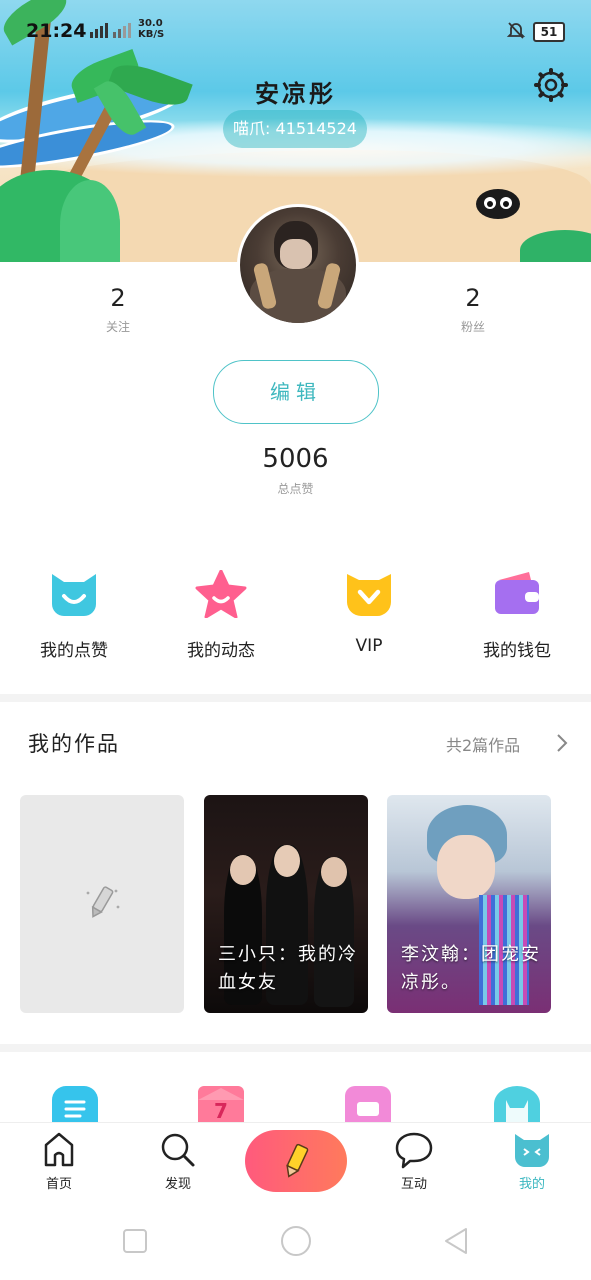  I want to click on avatar, so click(298, 265).